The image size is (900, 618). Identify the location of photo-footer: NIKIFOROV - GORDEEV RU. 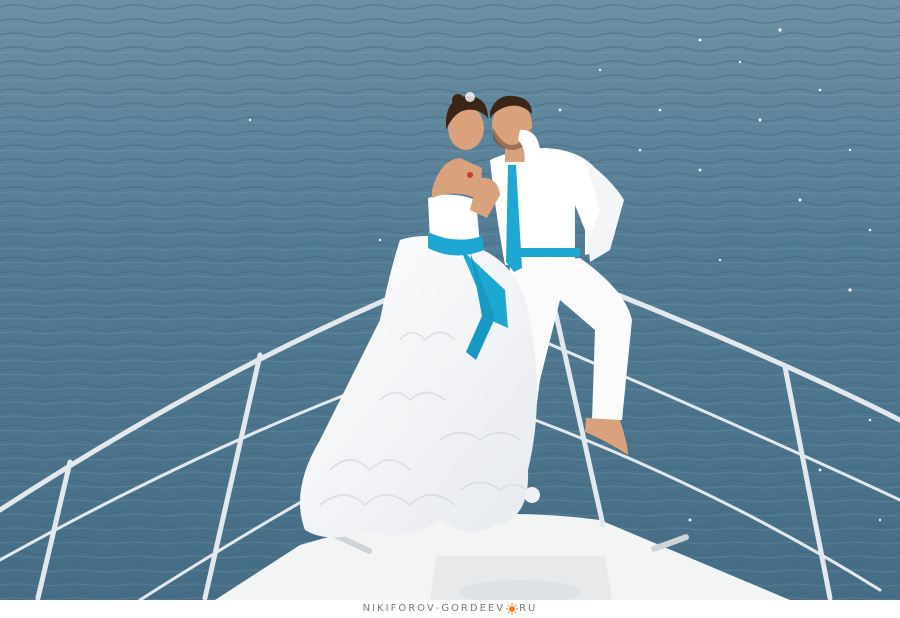
(450, 608).